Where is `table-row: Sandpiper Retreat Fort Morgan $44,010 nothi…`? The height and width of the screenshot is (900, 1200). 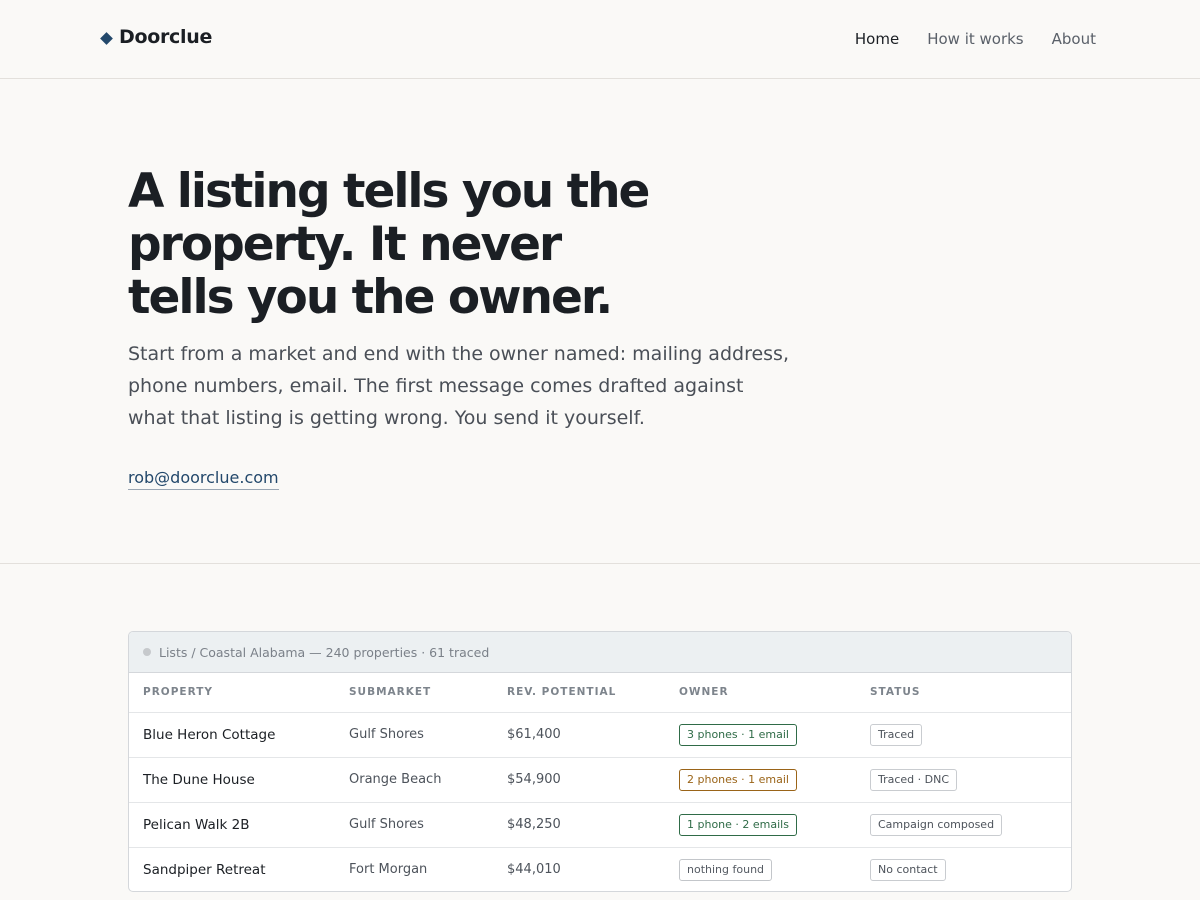 table-row: Sandpiper Retreat Fort Morgan $44,010 nothi… is located at coordinates (600, 869).